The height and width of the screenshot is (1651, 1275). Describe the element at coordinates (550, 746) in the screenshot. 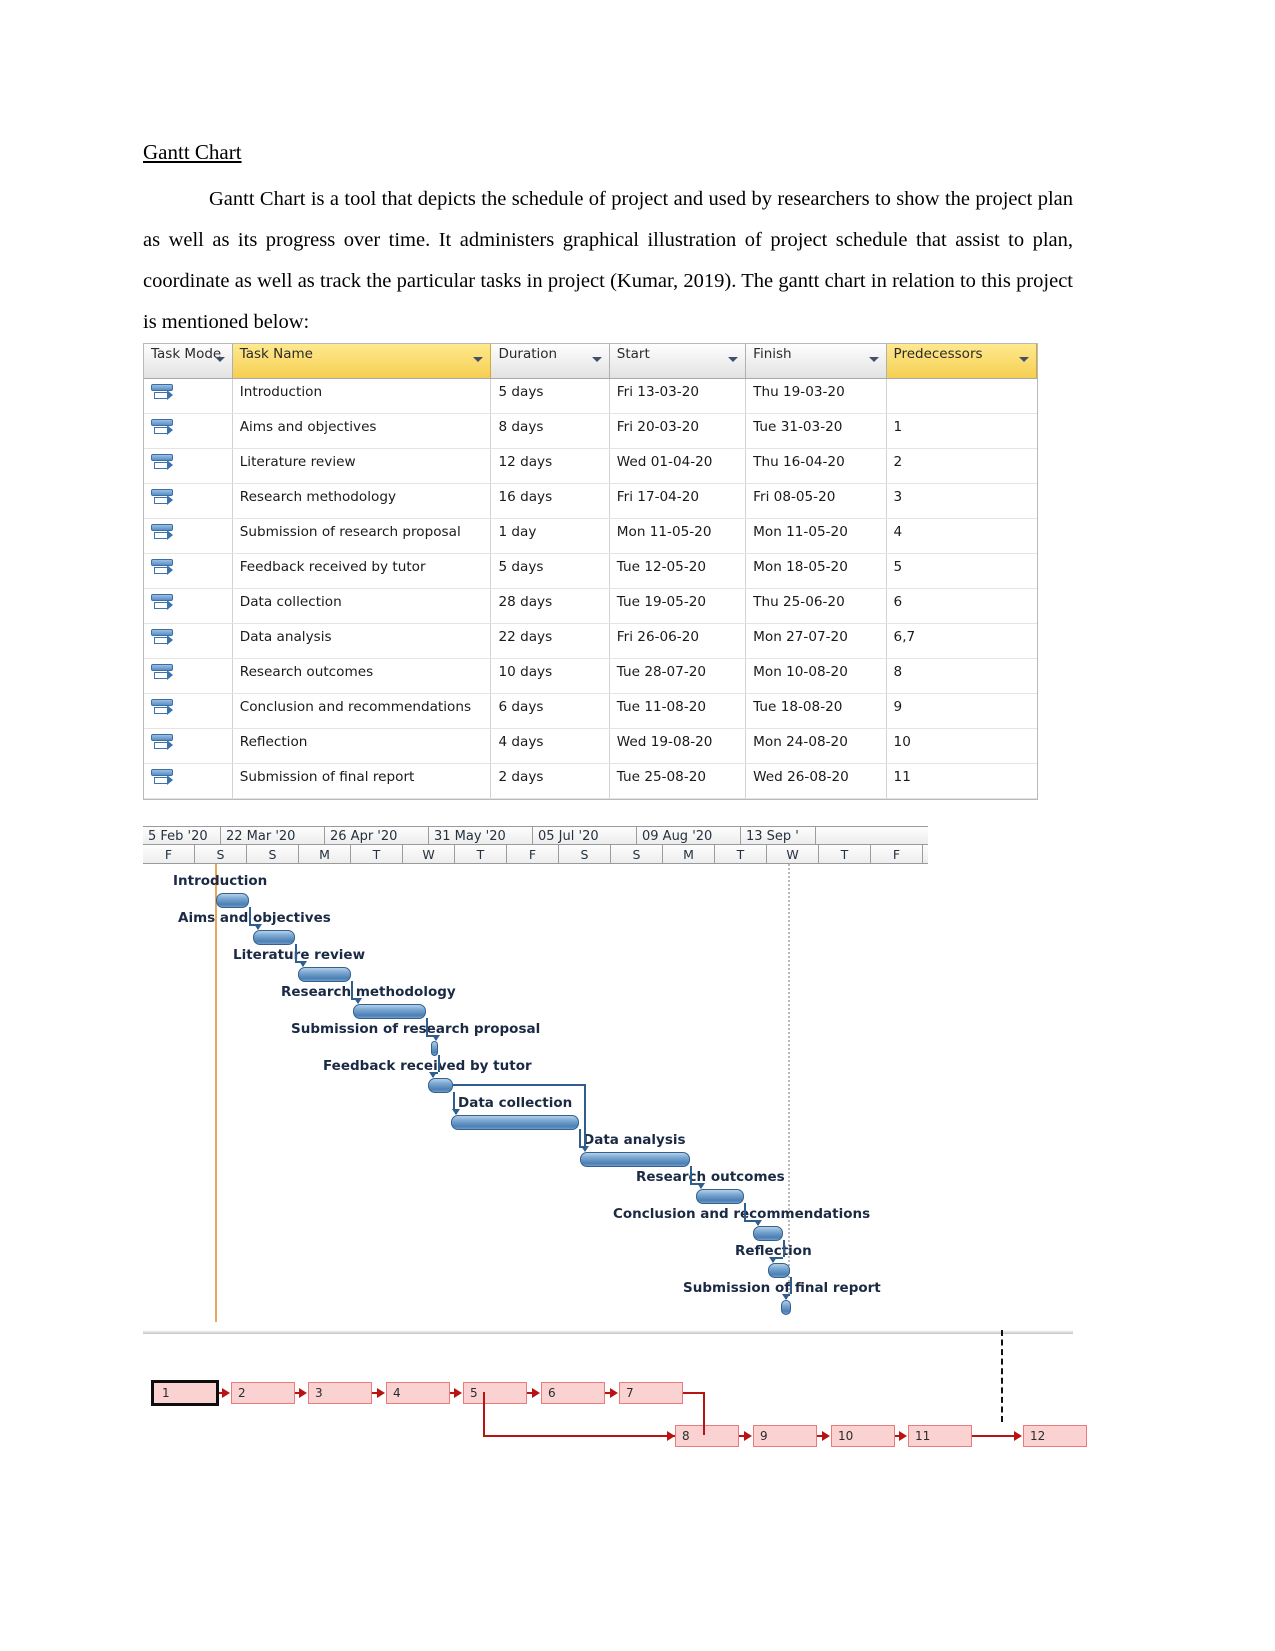

I see `cell-duration: 4 days` at that location.